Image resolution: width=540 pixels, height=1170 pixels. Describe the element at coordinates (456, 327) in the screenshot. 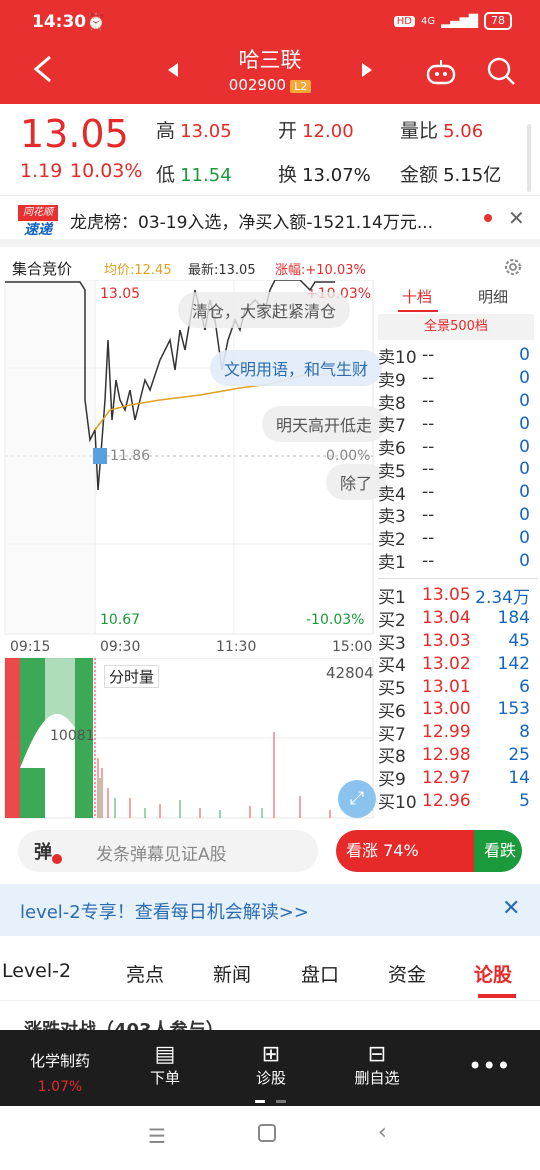

I see `full-500-button: 全景500档` at that location.